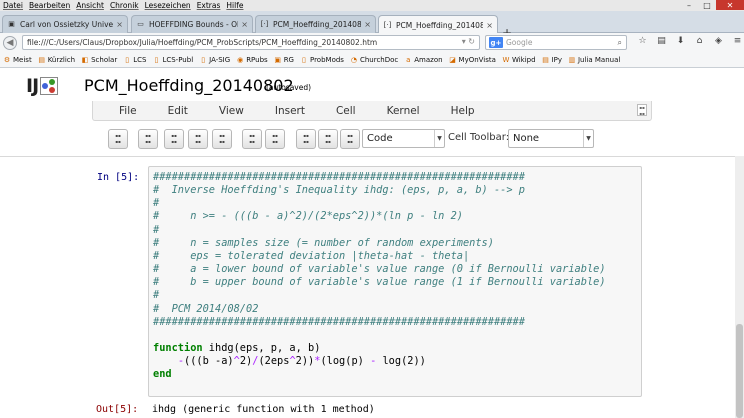  I want to click on keyword-end: end, so click(162, 374).